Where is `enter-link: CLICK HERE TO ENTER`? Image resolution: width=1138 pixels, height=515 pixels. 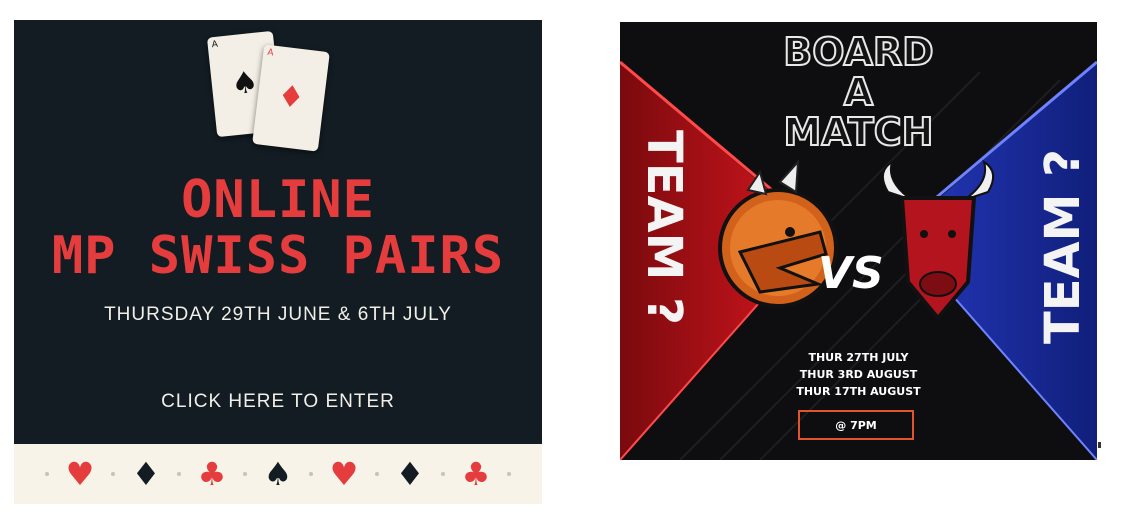
enter-link: CLICK HERE TO ENTER is located at coordinates (278, 402).